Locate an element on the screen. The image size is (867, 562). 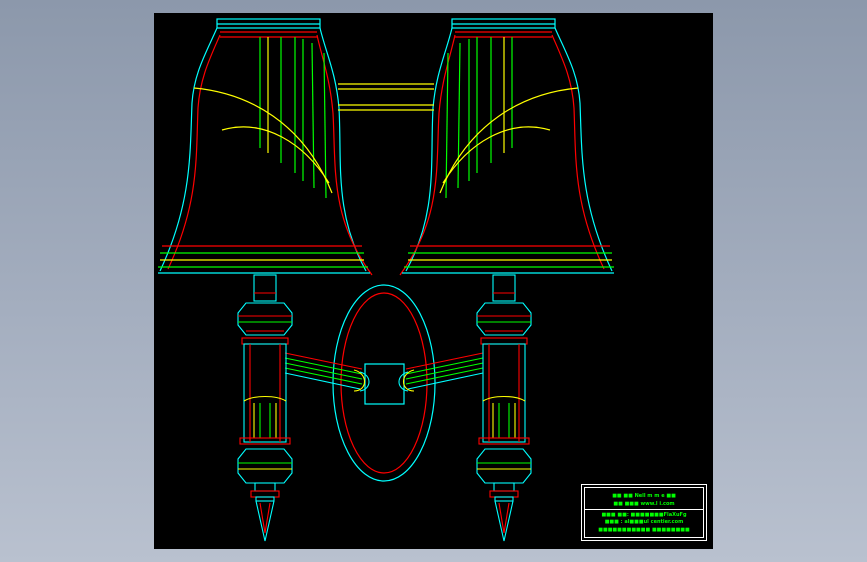
left-shade is located at coordinates (265, 147).